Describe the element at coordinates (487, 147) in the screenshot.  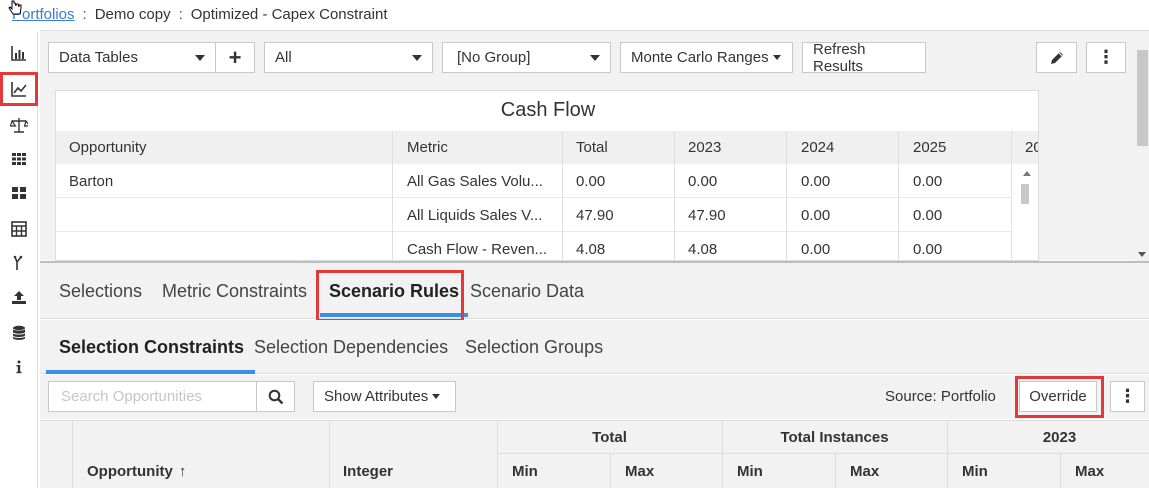
I see `col-header-metric: Metric` at that location.